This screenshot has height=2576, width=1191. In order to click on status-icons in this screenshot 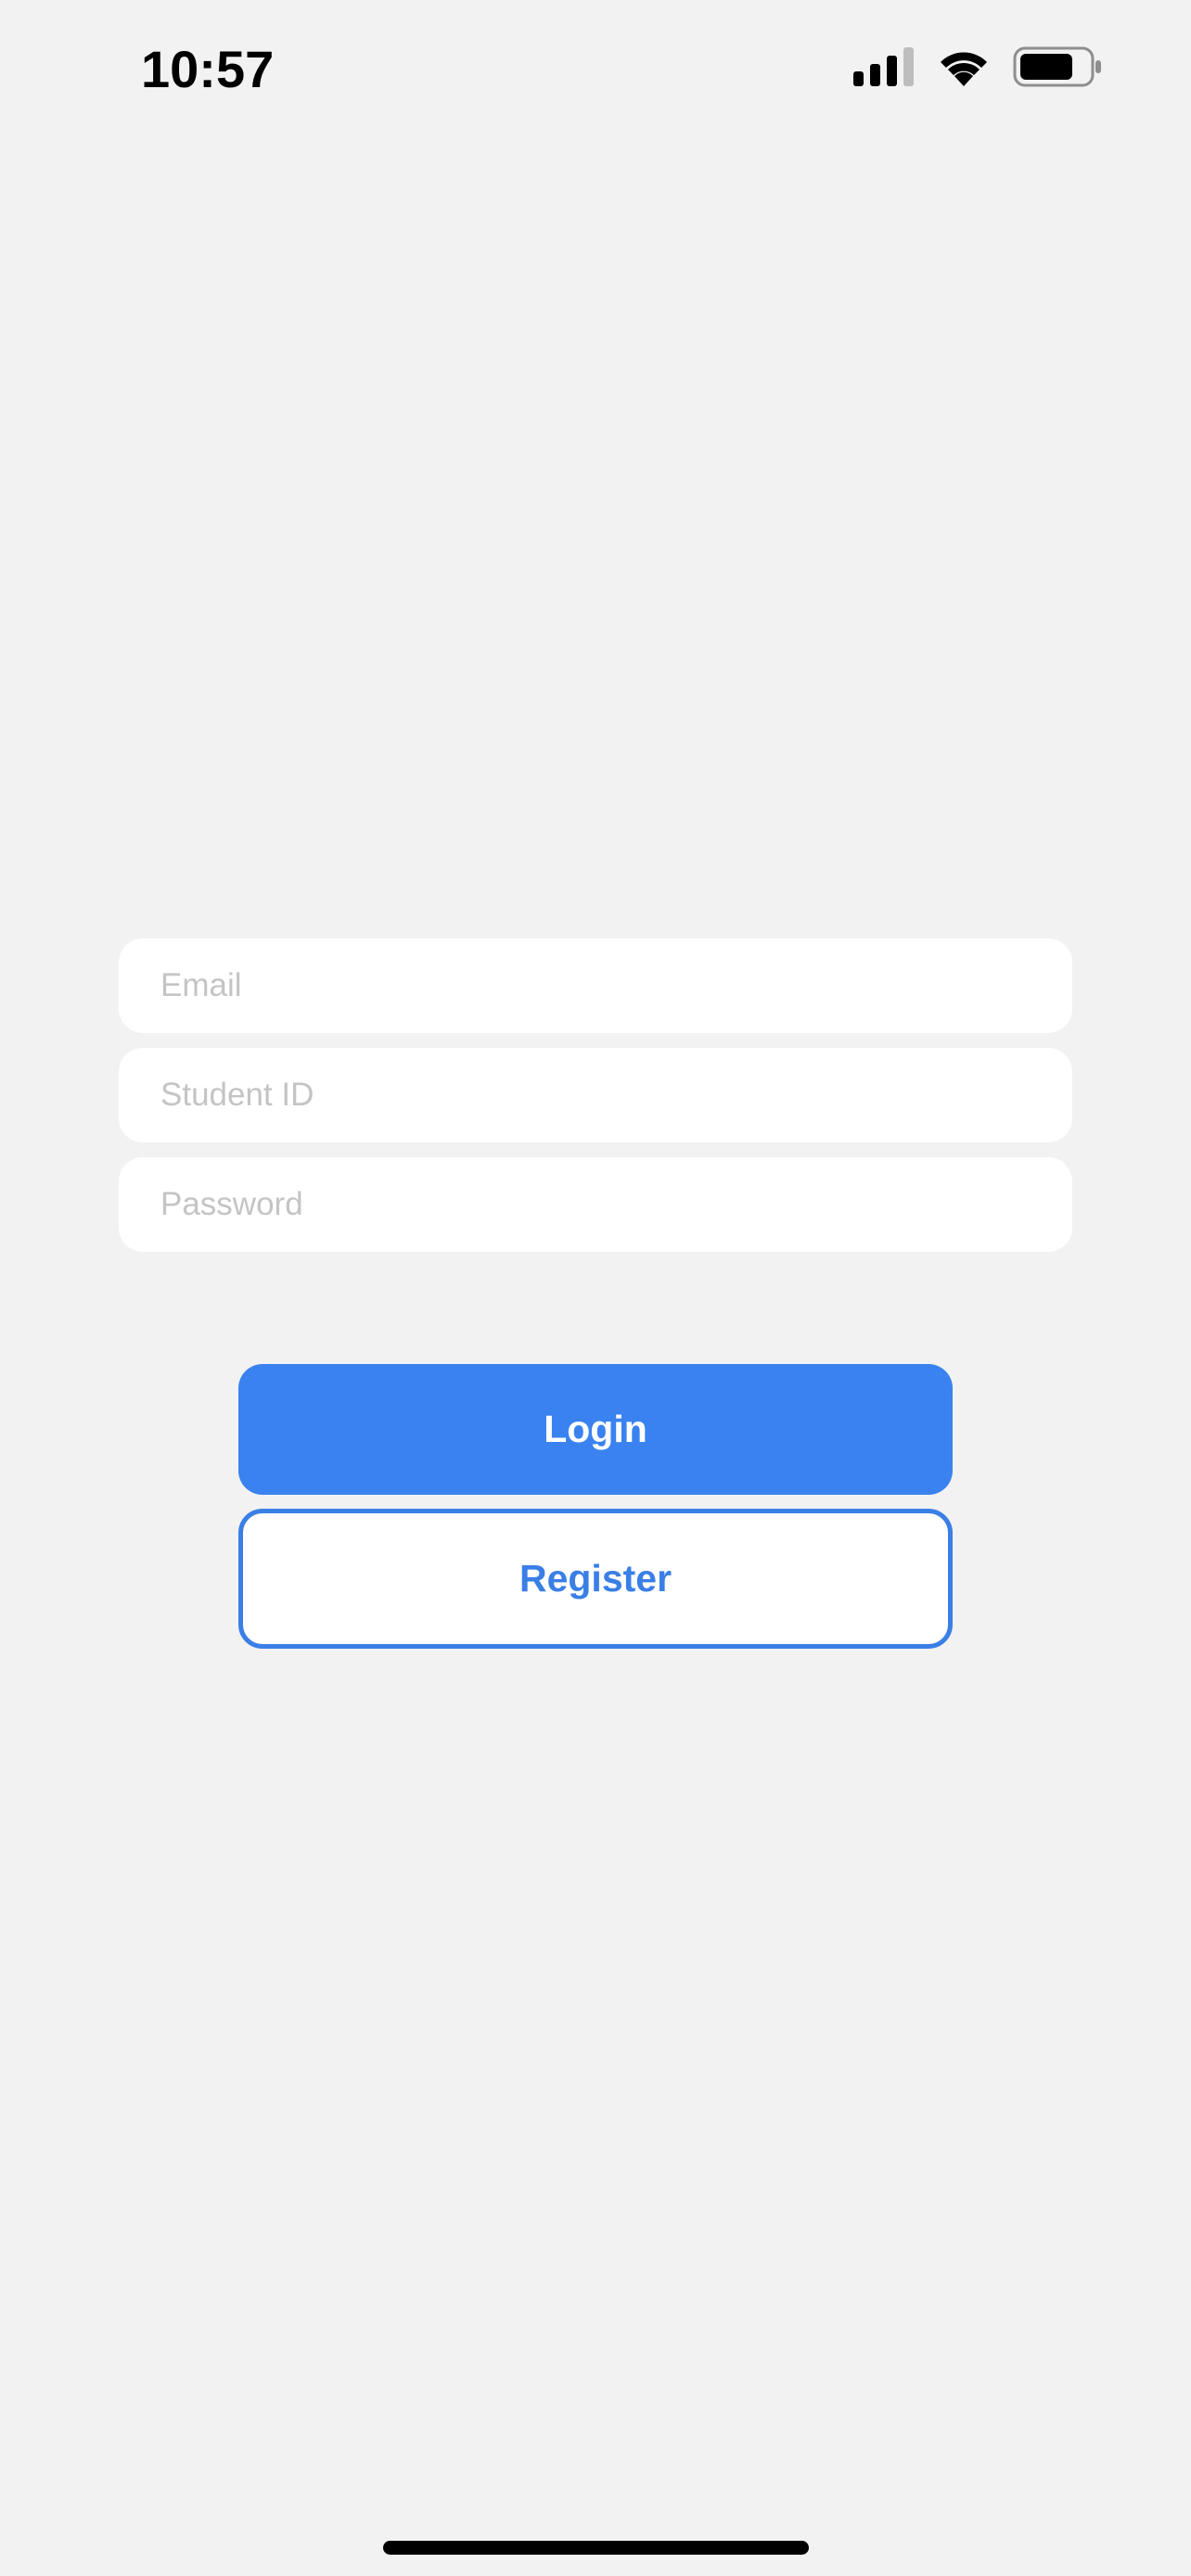, I will do `click(977, 66)`.